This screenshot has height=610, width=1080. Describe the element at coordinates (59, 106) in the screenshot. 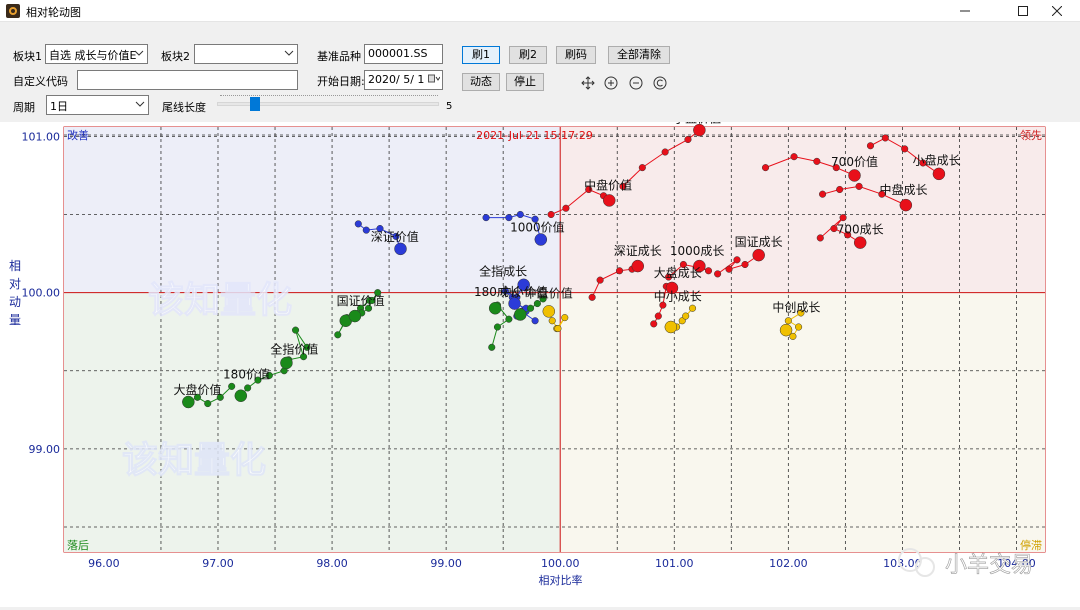

I see `period-value: 1日` at that location.